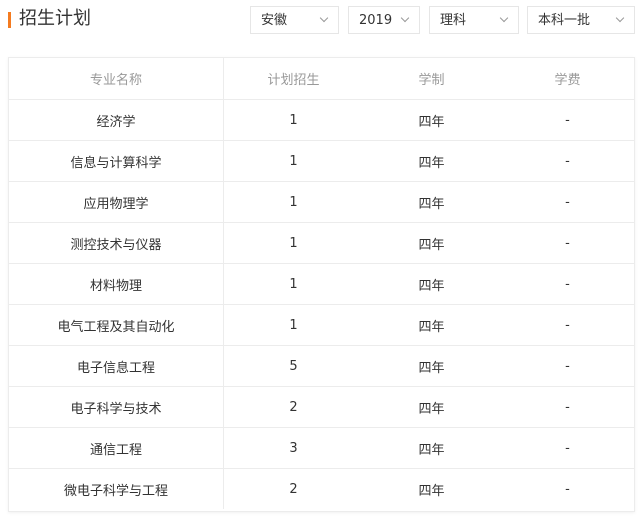 The height and width of the screenshot is (520, 644). I want to click on table-row: 电气工程及其自动化 1 四年 -, so click(322, 325).